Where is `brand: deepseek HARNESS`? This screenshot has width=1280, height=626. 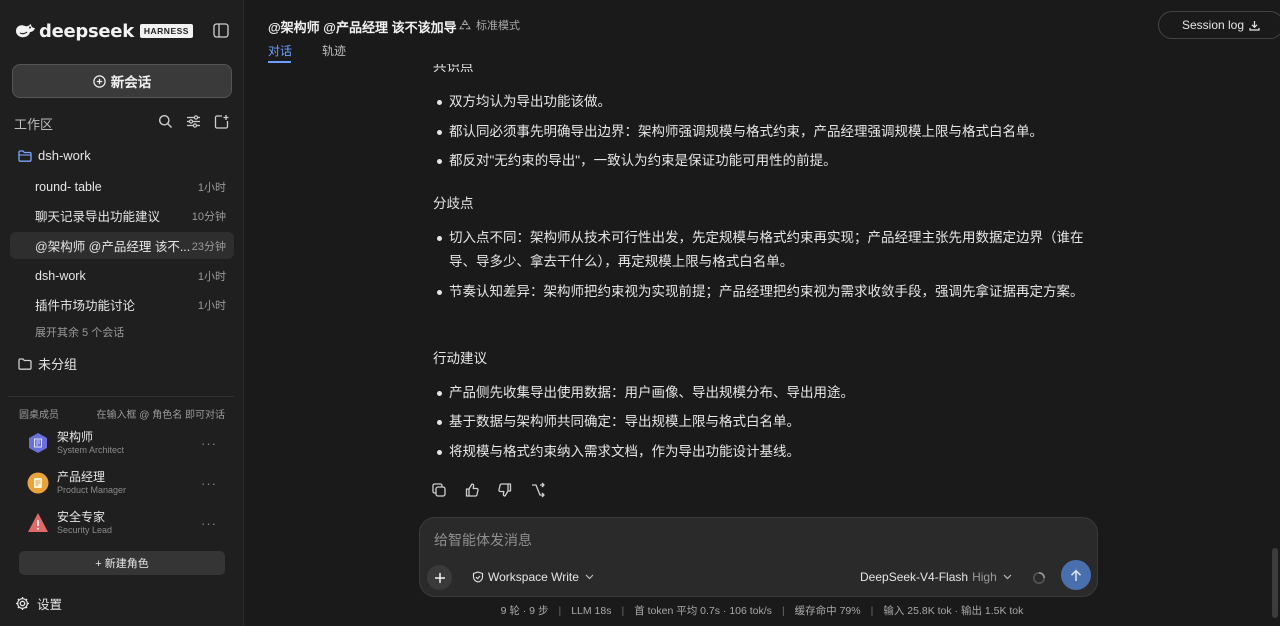 brand: deepseek HARNESS is located at coordinates (103, 31).